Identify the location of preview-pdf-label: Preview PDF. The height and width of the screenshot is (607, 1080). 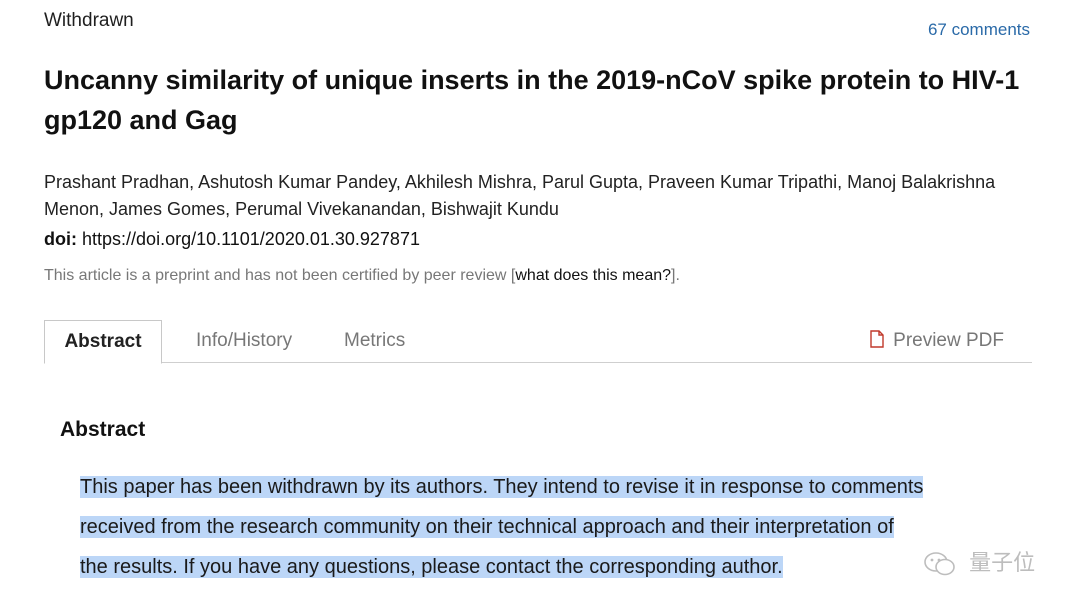
(948, 340).